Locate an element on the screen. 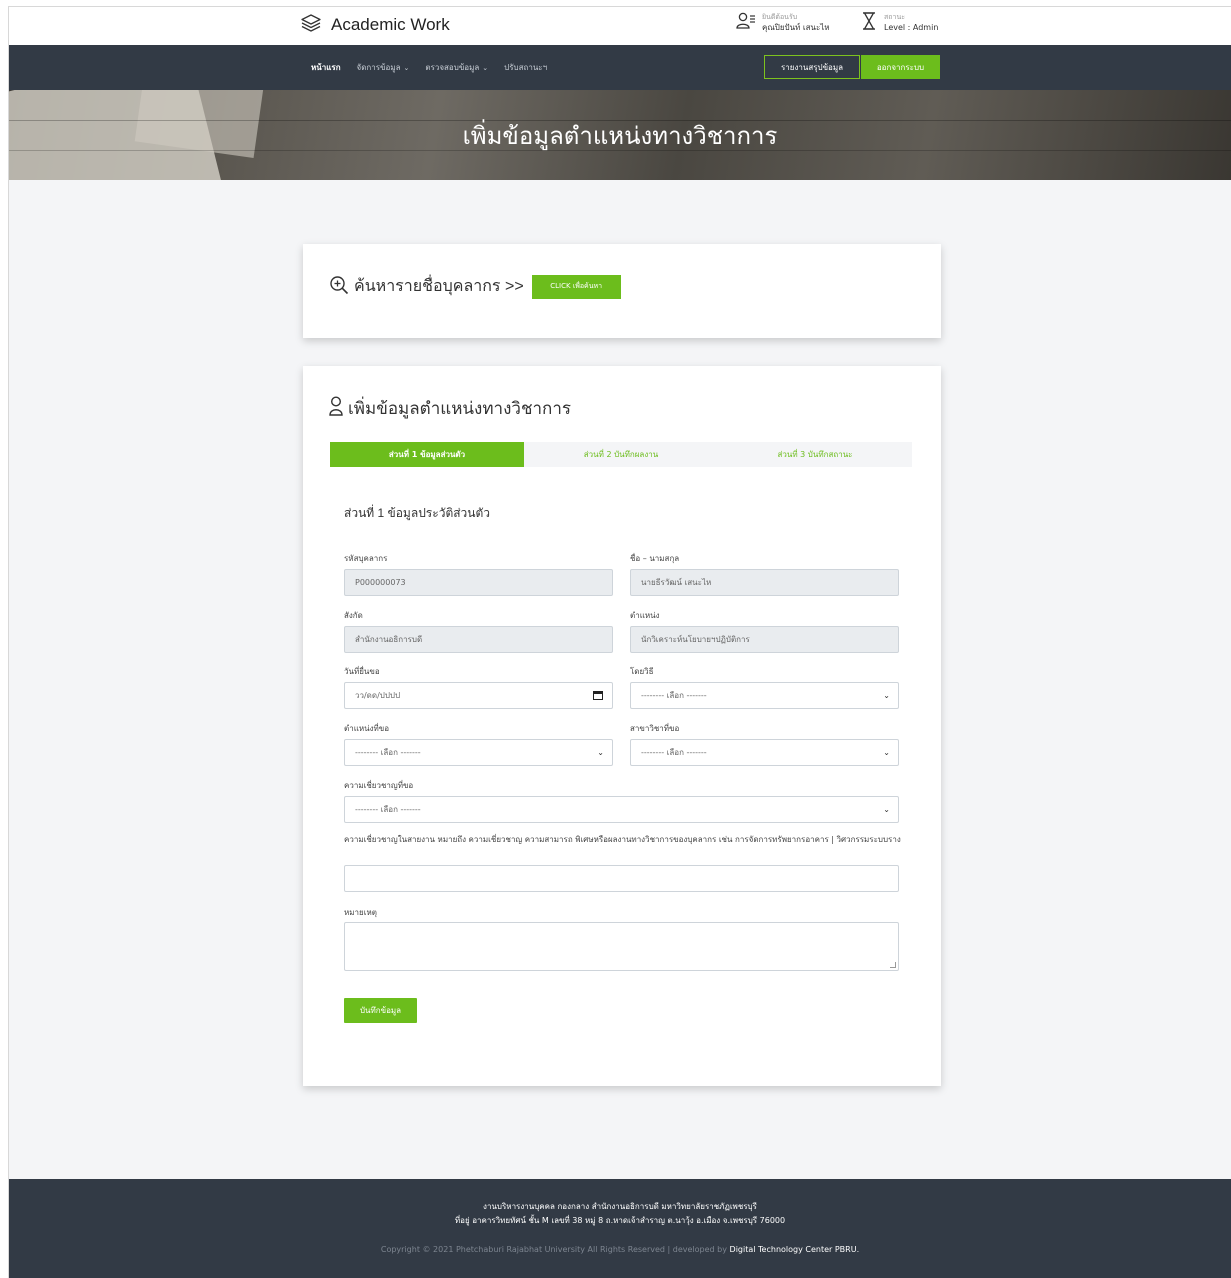 This screenshot has height=1278, width=1231. status-value: Level : Admin is located at coordinates (911, 27).